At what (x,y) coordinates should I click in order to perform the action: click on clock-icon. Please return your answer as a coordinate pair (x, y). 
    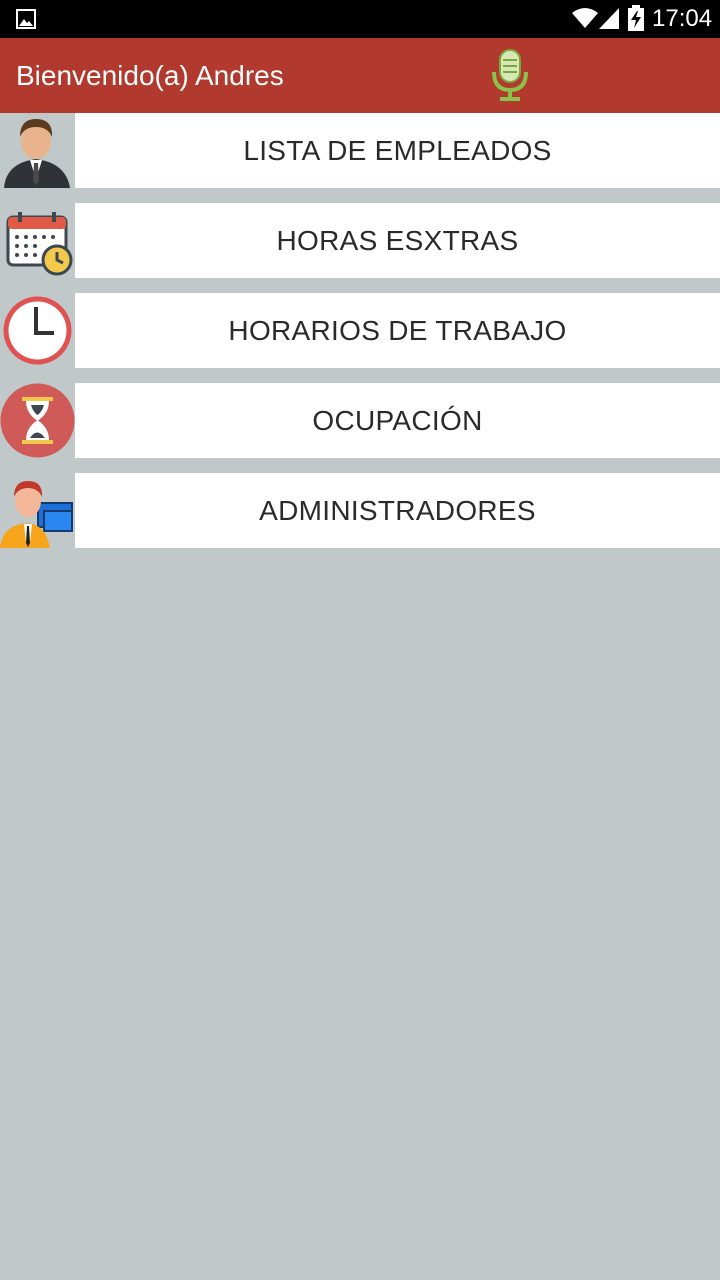
    Looking at the image, I should click on (37, 330).